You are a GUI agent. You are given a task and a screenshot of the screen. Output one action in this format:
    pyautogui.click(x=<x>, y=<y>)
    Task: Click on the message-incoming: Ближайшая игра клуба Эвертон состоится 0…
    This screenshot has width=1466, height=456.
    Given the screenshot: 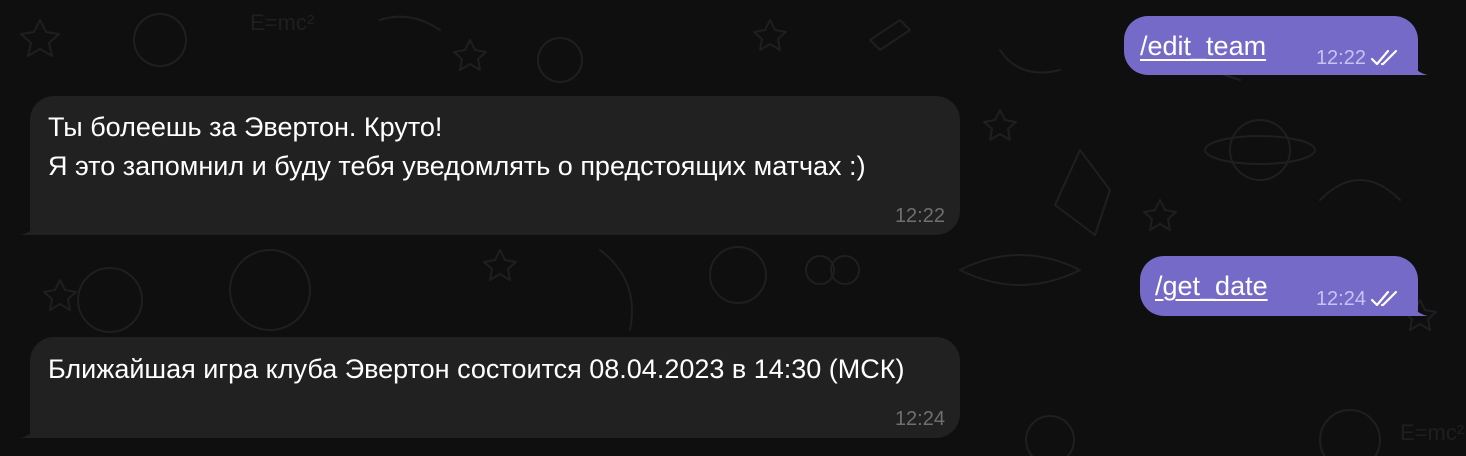 What is the action you would take?
    pyautogui.click(x=490, y=387)
    